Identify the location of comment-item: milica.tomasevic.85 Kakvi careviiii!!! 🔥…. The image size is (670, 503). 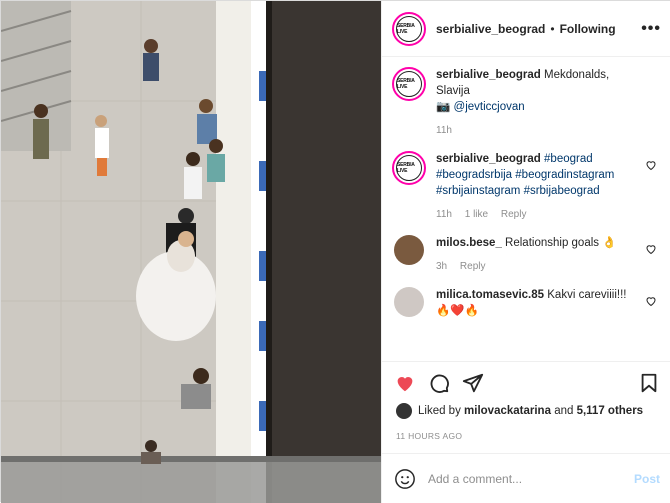
(526, 303).